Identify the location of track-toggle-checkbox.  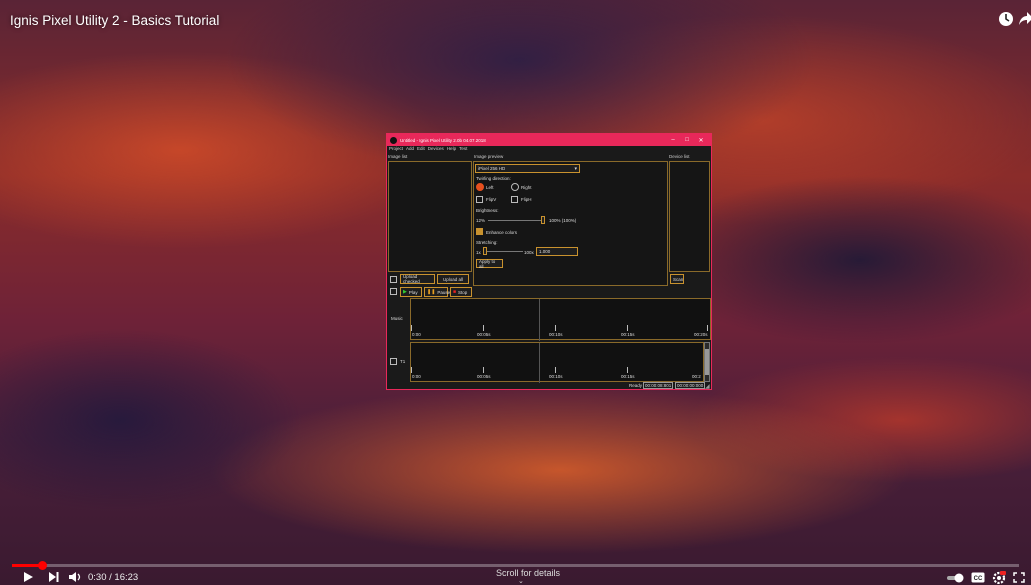
(393, 291).